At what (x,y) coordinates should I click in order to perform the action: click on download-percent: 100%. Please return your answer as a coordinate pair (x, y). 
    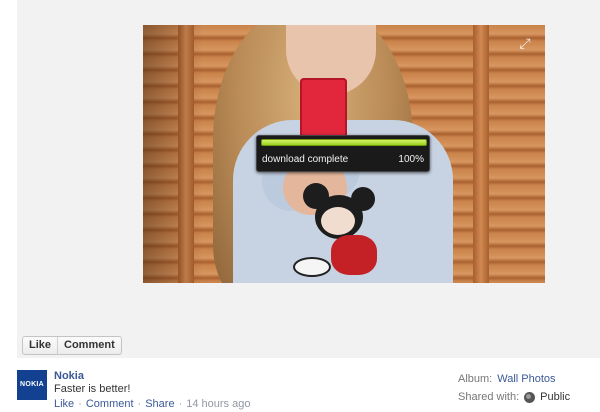
    Looking at the image, I should click on (411, 159).